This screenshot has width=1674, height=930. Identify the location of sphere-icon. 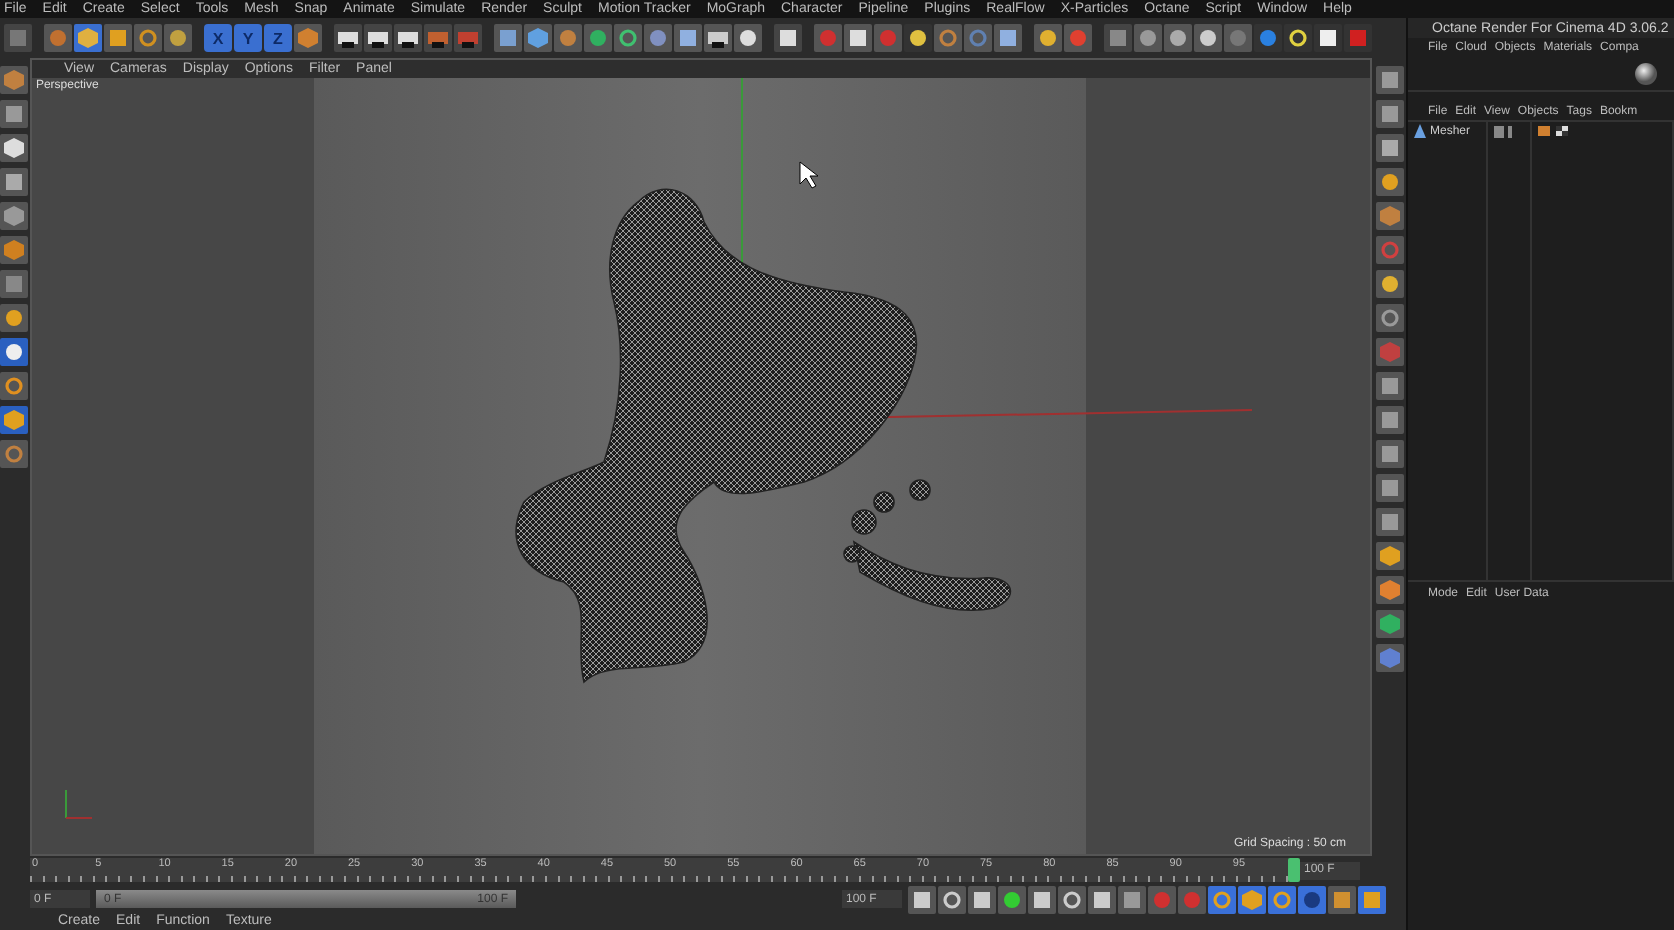
(1646, 73).